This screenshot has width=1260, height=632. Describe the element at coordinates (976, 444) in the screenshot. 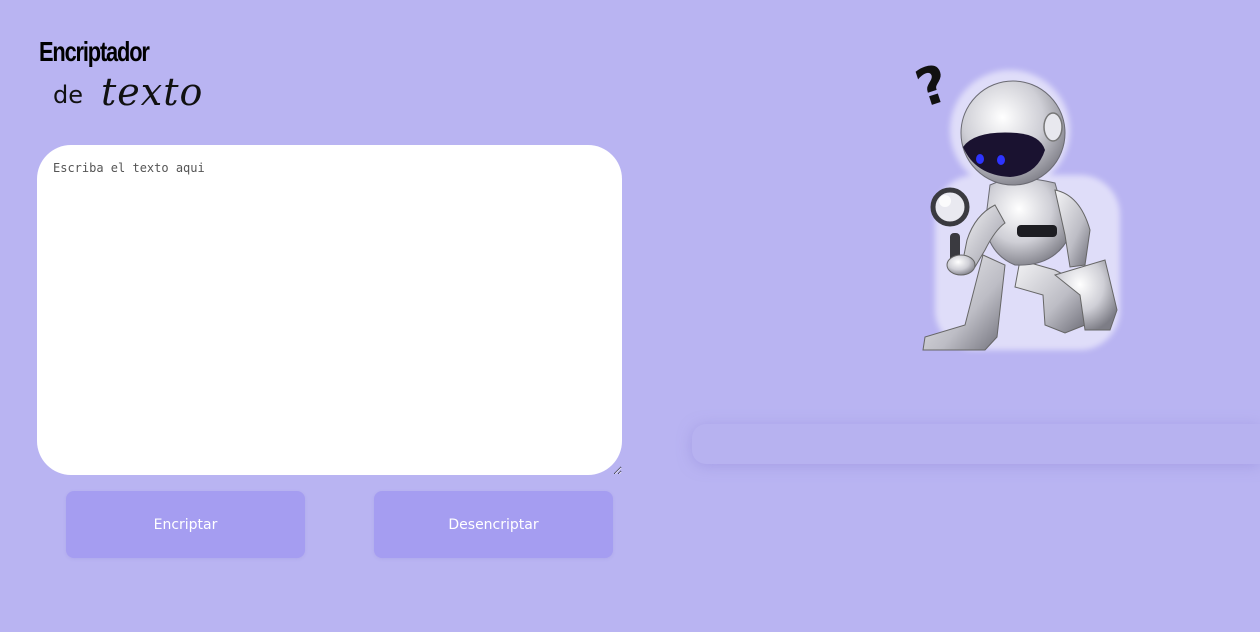

I see `output-panel` at that location.